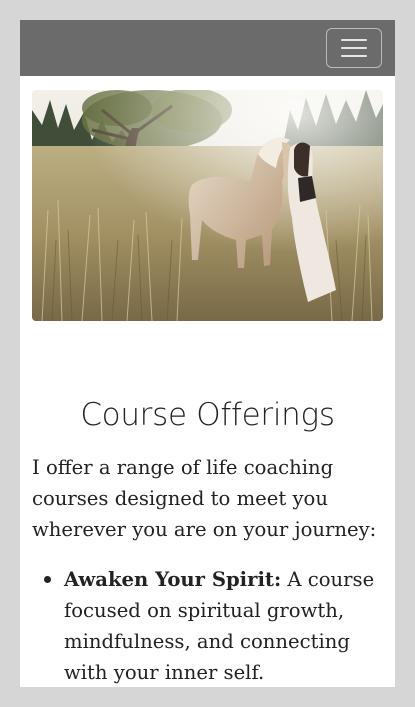 The height and width of the screenshot is (707, 415). Describe the element at coordinates (47, 579) in the screenshot. I see `bullet-icon` at that location.